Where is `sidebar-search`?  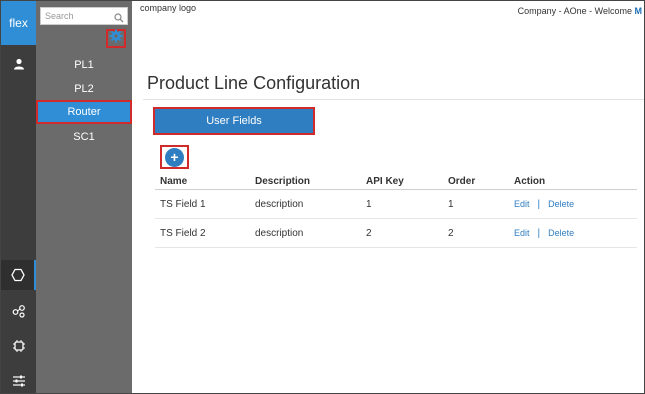 sidebar-search is located at coordinates (84, 16).